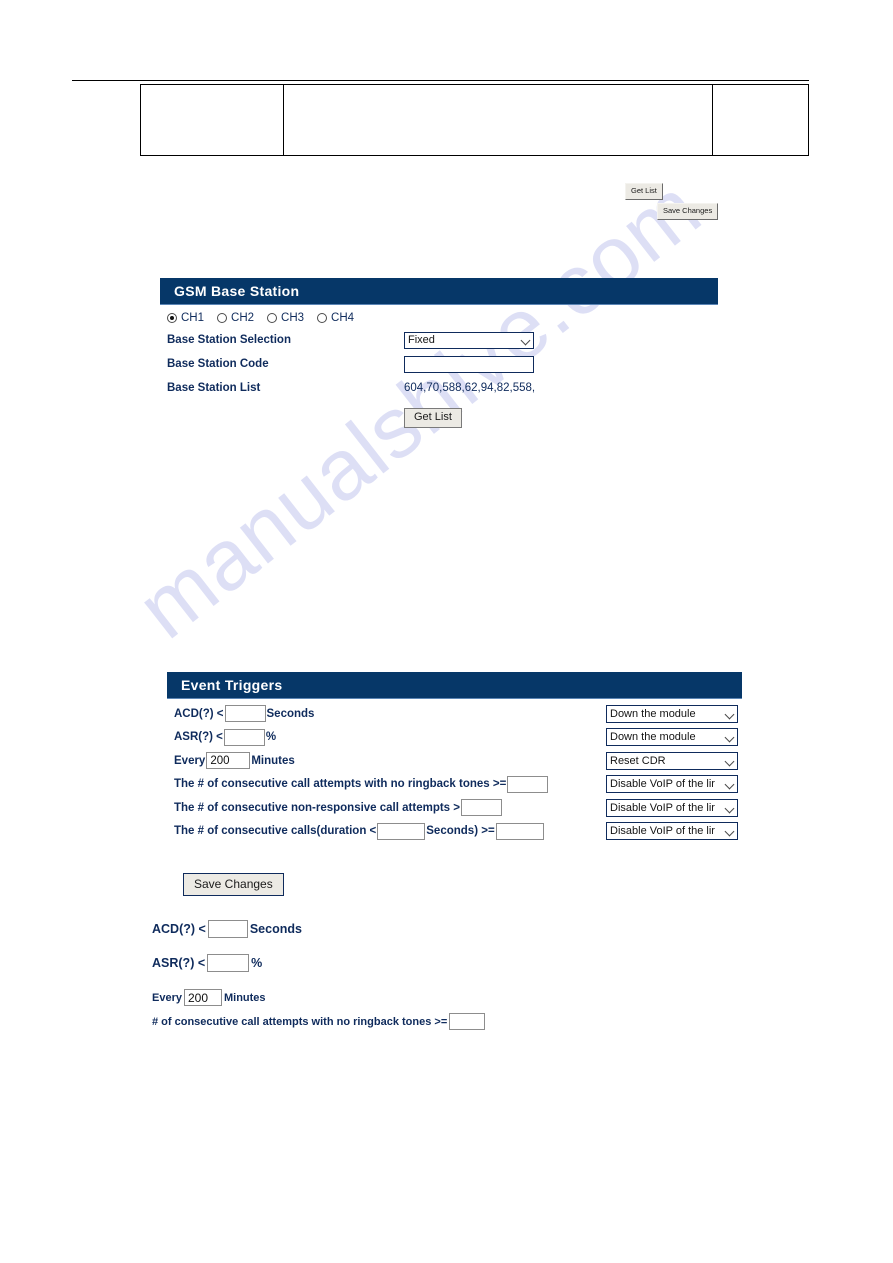 This screenshot has width=893, height=1263. I want to click on event-triggers-title: Event Triggers, so click(454, 685).